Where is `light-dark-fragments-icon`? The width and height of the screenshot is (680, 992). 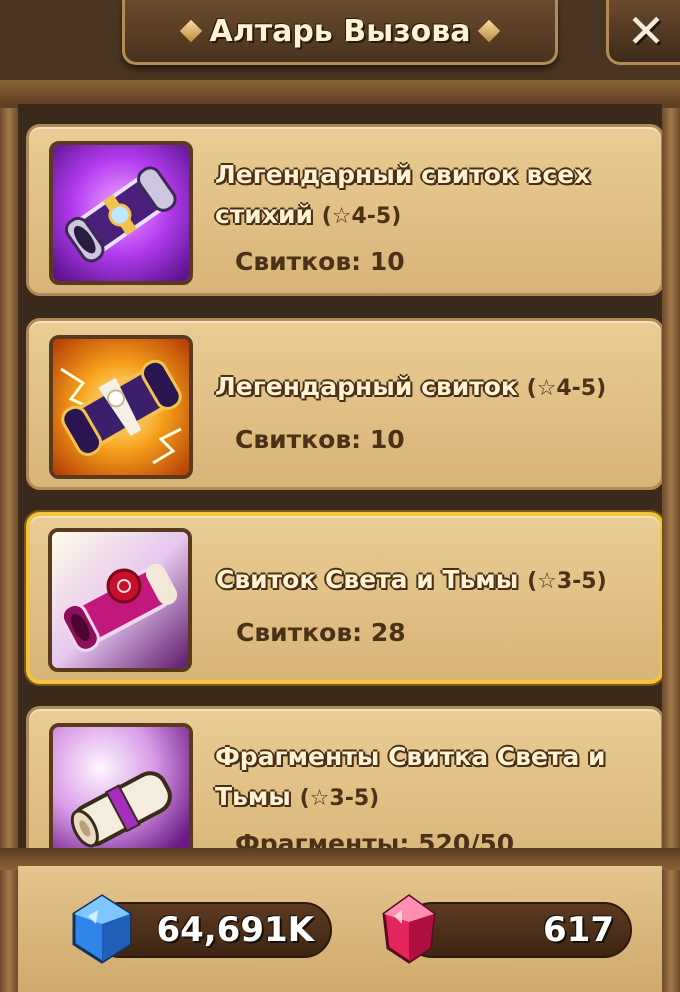 light-dark-fragments-icon is located at coordinates (121, 785).